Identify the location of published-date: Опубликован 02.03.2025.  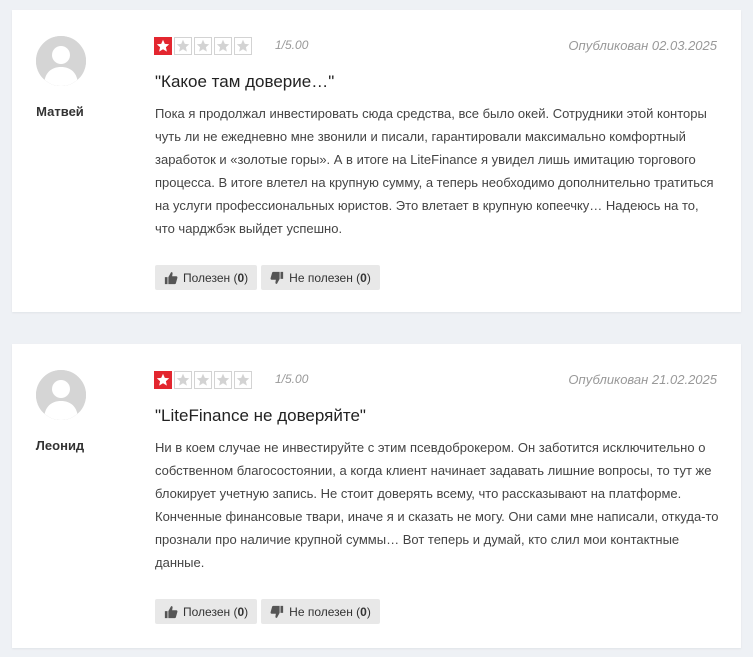
(642, 45).